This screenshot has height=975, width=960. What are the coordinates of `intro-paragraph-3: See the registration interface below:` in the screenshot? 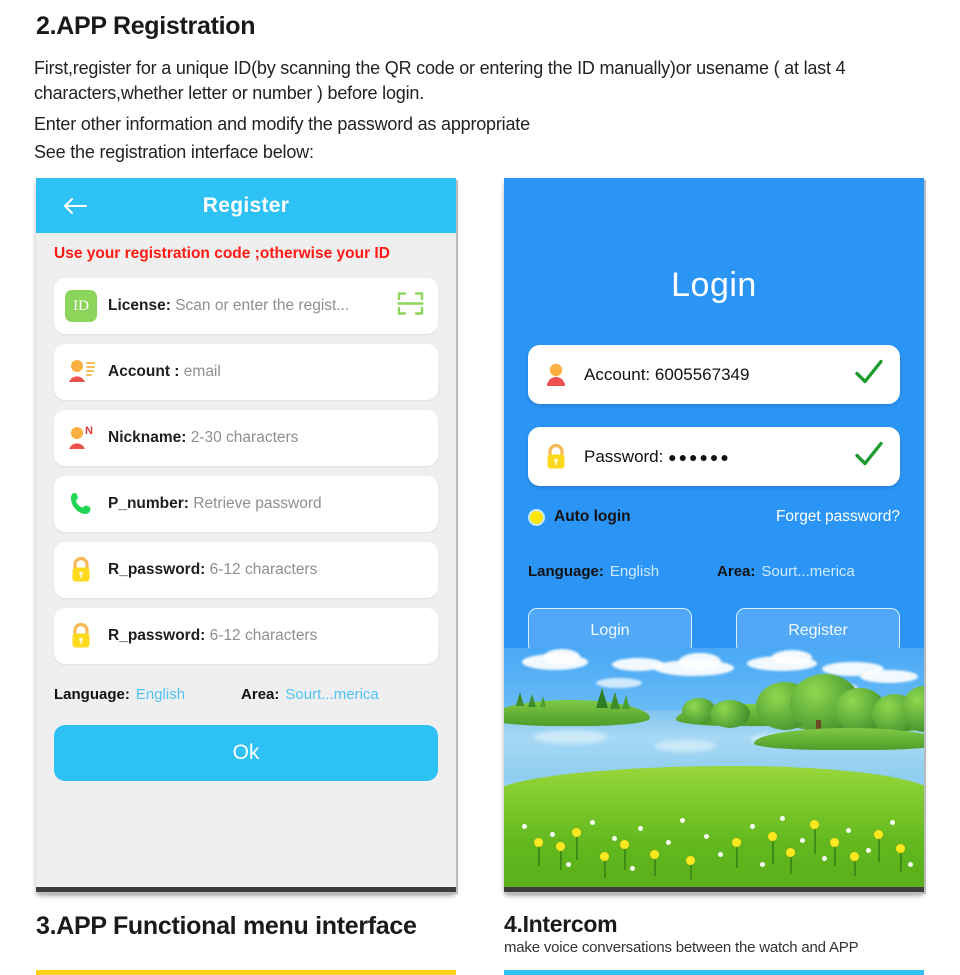 It's located at (174, 152).